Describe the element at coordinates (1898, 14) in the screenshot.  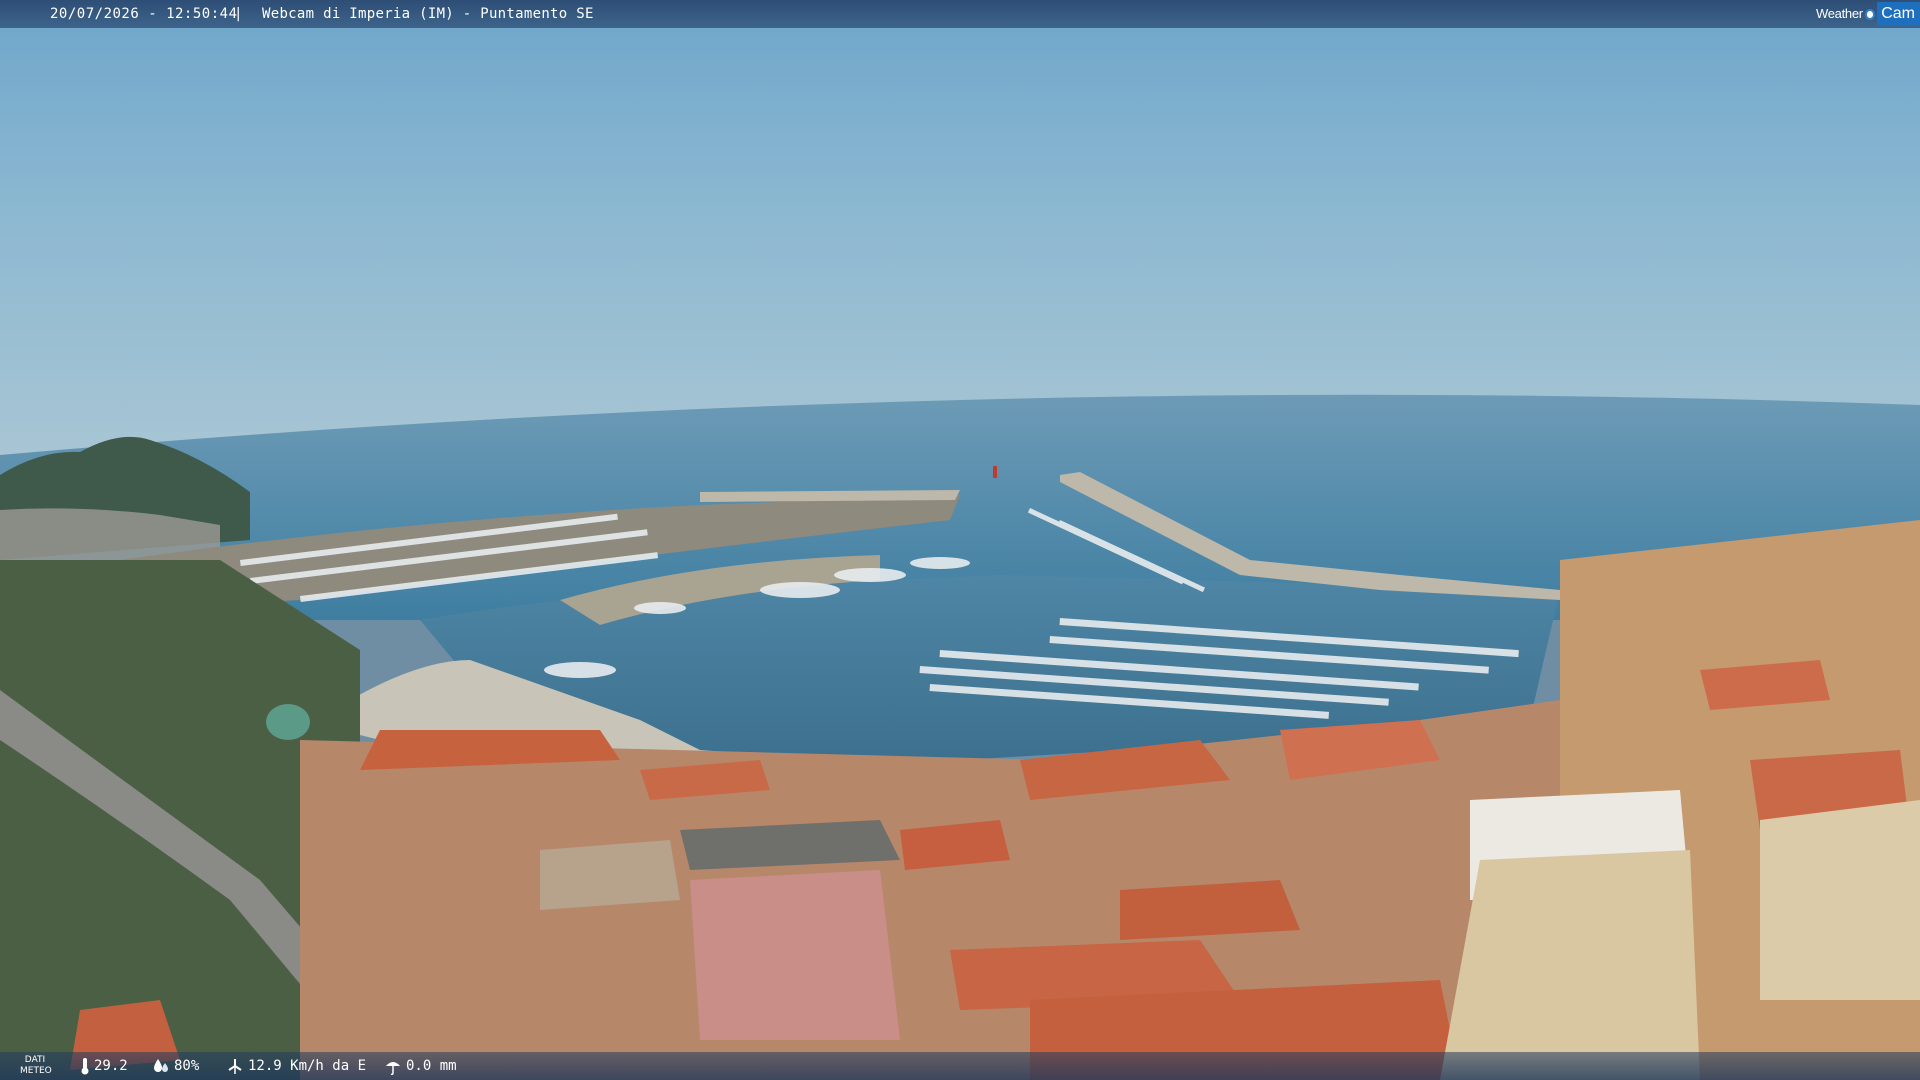
I see `logo-cam-text: Cam` at that location.